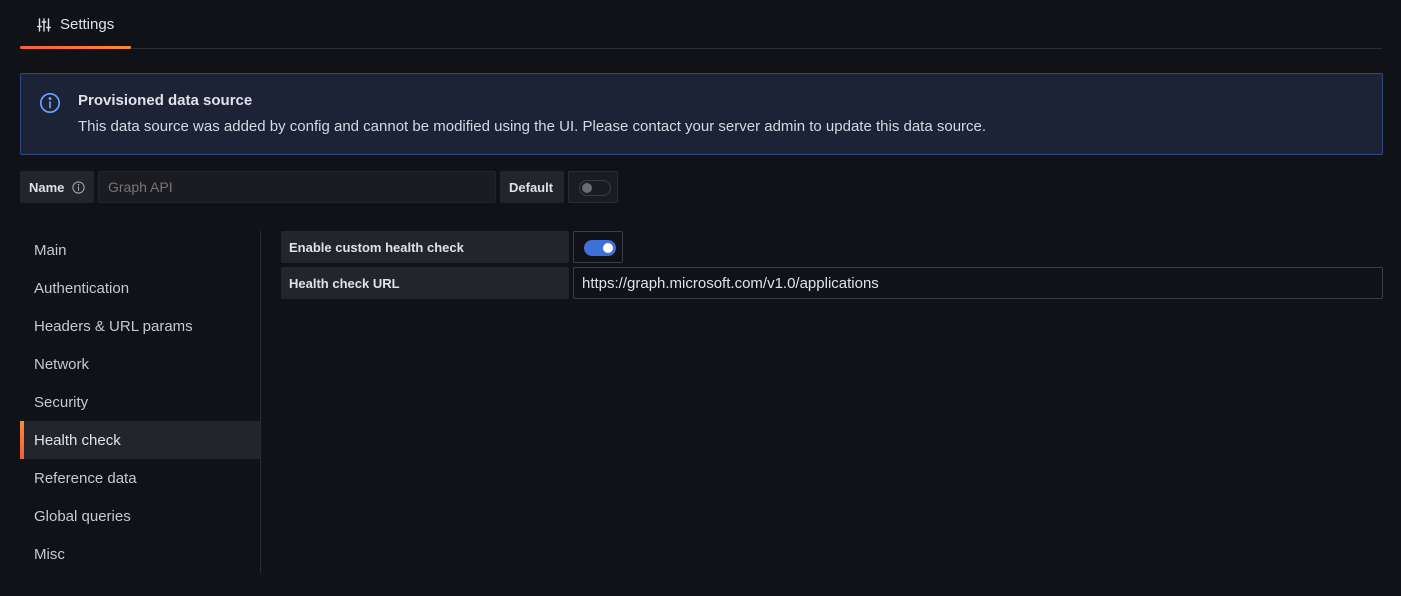 Image resolution: width=1401 pixels, height=596 pixels. I want to click on tab-settings: Settings, so click(75, 24).